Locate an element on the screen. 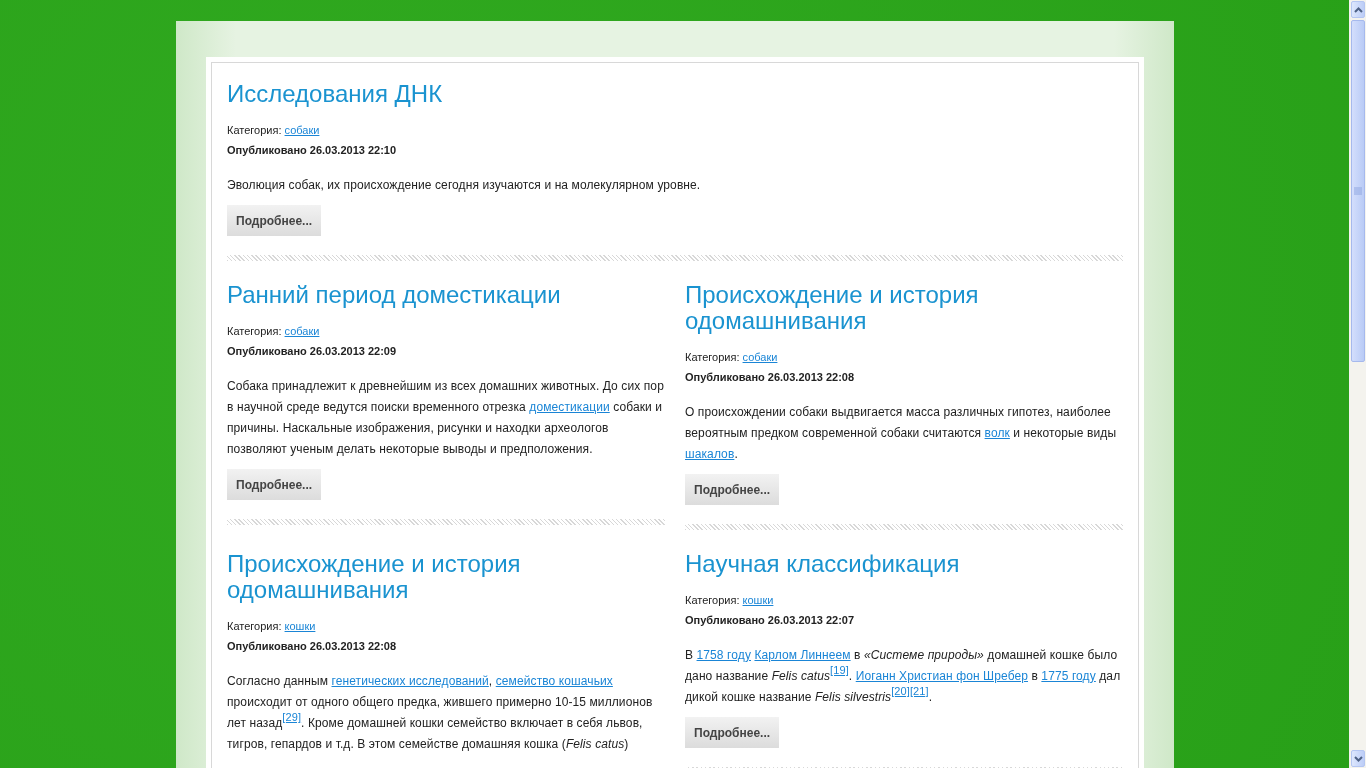 The width and height of the screenshot is (1366, 768). text-link: Карлом Линнеем is located at coordinates (802, 655).